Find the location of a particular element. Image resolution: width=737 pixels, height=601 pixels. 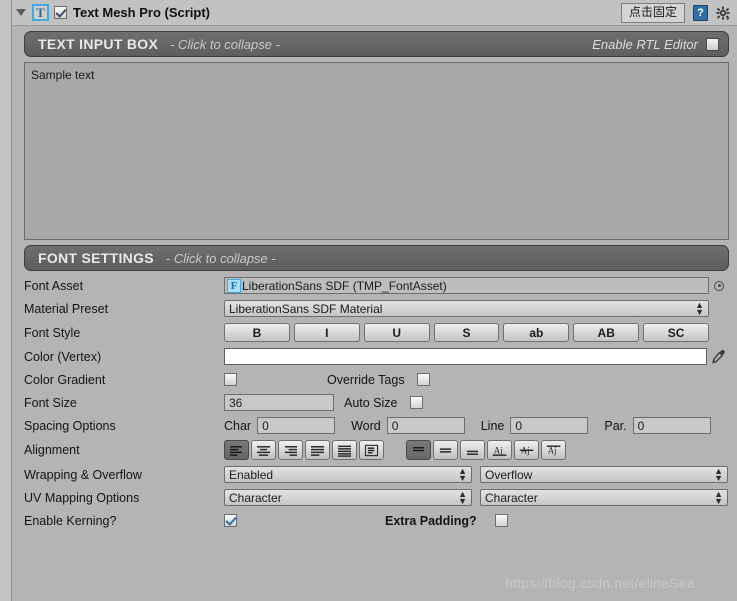

font-settings-section-header: FONT SETTINGS - Click to collapse - is located at coordinates (376, 258).